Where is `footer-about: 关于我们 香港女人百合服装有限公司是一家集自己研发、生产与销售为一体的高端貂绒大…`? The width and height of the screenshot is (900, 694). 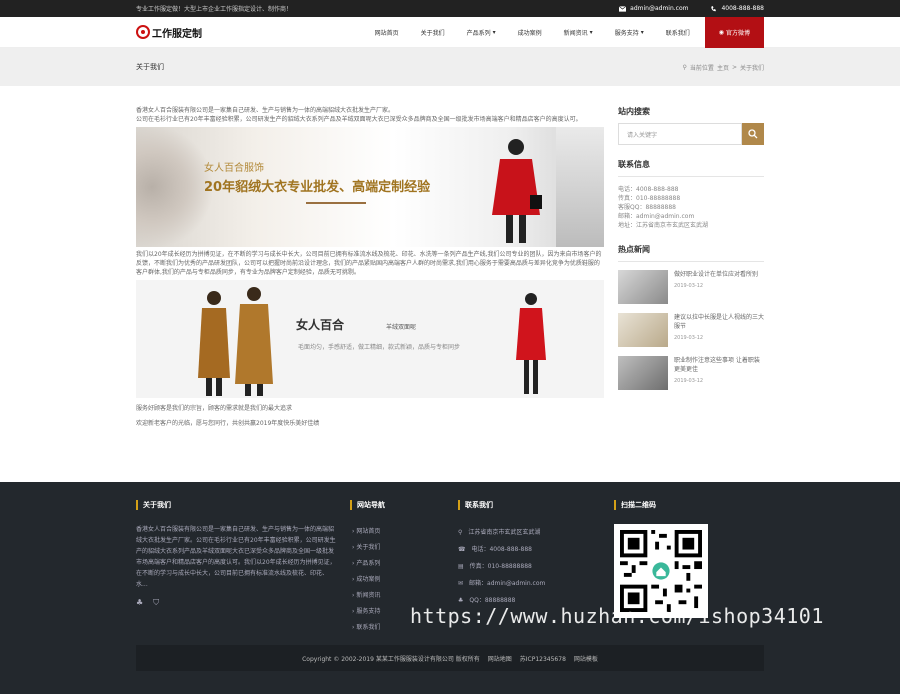
footer-about: 关于我们 香港女人百合服装有限公司是一家集自己研发、生产与销售为一体的高端貂绒大… is located at coordinates (243, 572).